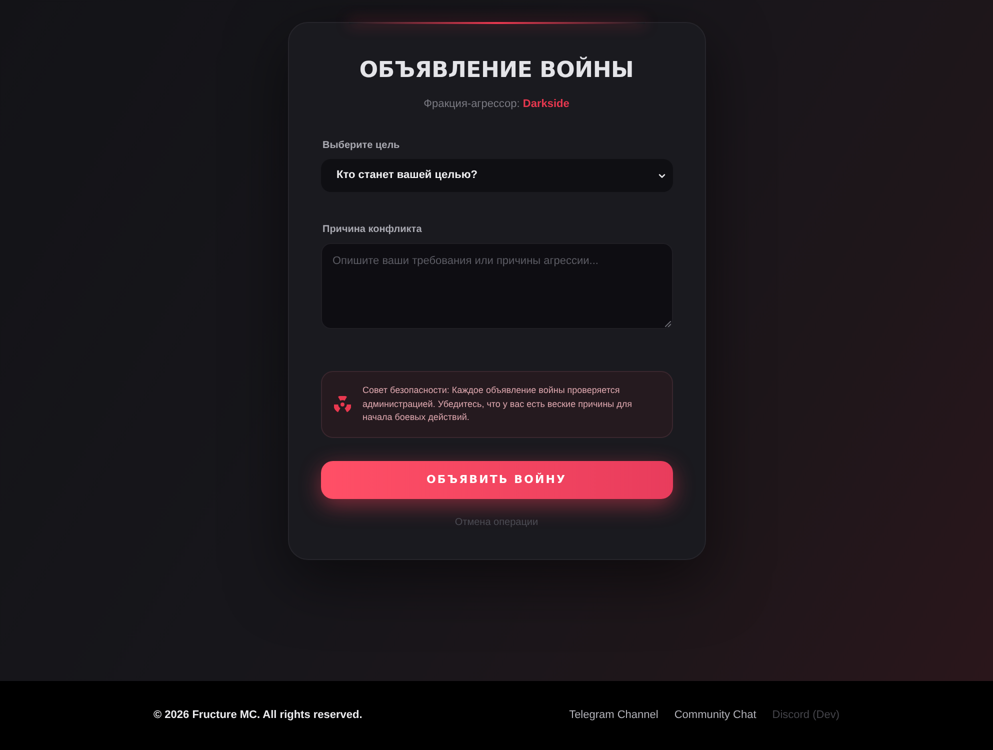 The height and width of the screenshot is (750, 993). What do you see at coordinates (342, 404) in the screenshot?
I see `radiation-icon` at bounding box center [342, 404].